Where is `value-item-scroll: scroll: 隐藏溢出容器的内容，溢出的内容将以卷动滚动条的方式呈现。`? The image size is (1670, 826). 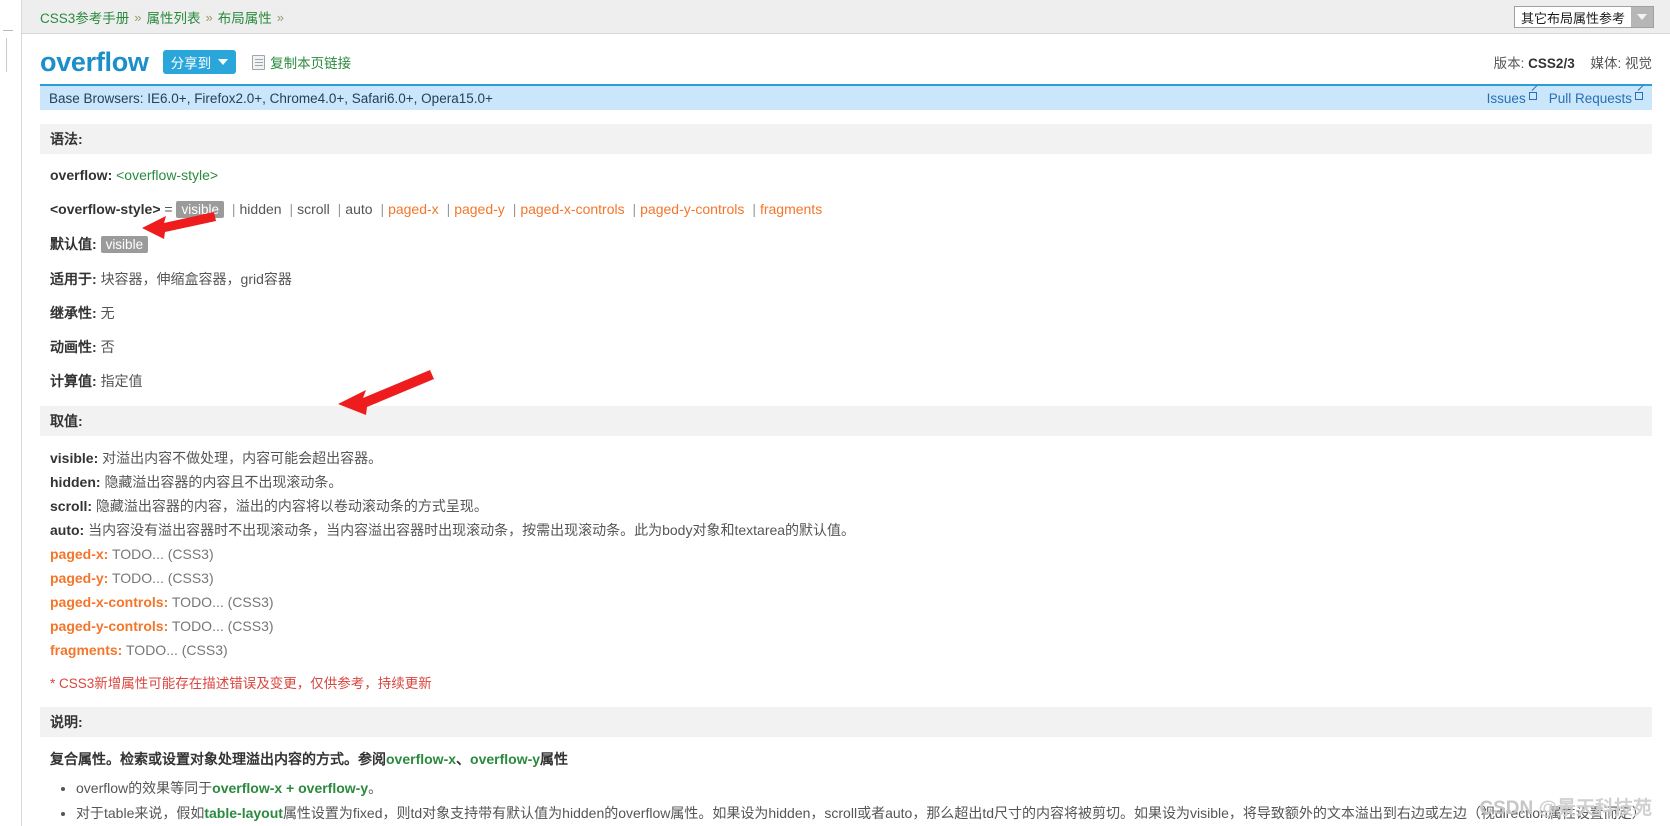
value-item-scroll: scroll: 隐藏溢出容器的内容，溢出的内容将以卷动滚动条的方式呈现。 is located at coordinates (851, 506).